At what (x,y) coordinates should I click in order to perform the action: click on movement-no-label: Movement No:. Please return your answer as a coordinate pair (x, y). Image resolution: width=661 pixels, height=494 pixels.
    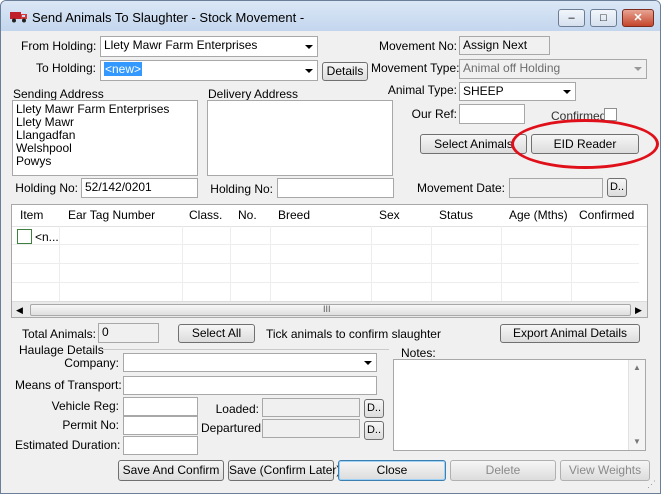
    Looking at the image, I should click on (417, 46).